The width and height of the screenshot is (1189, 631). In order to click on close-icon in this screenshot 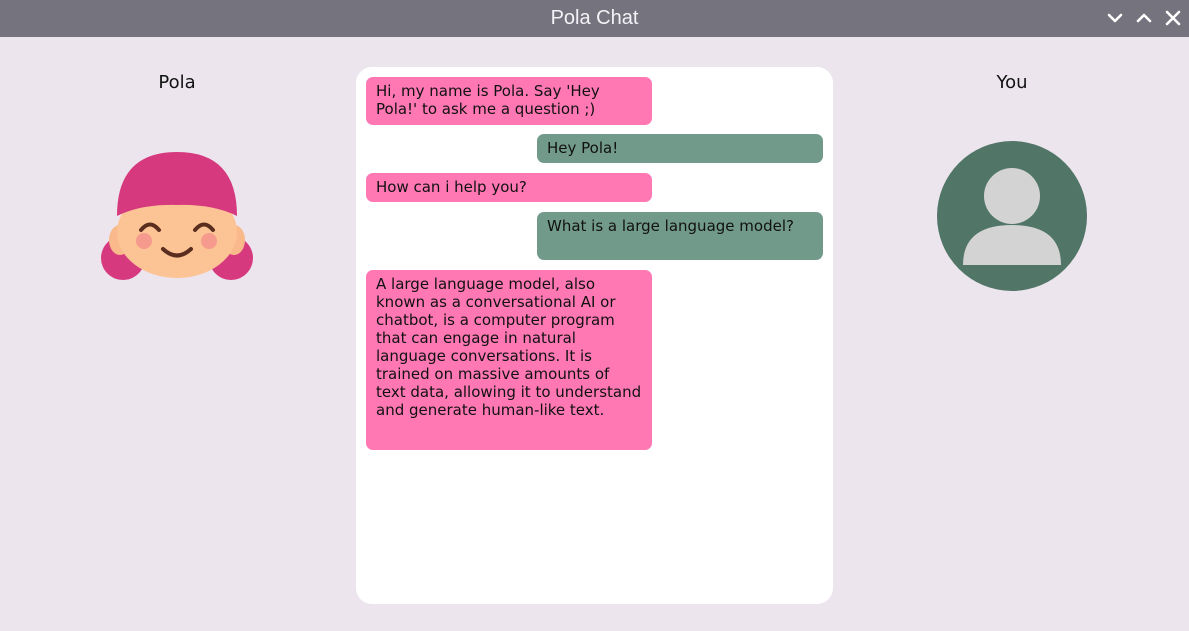, I will do `click(1173, 18)`.